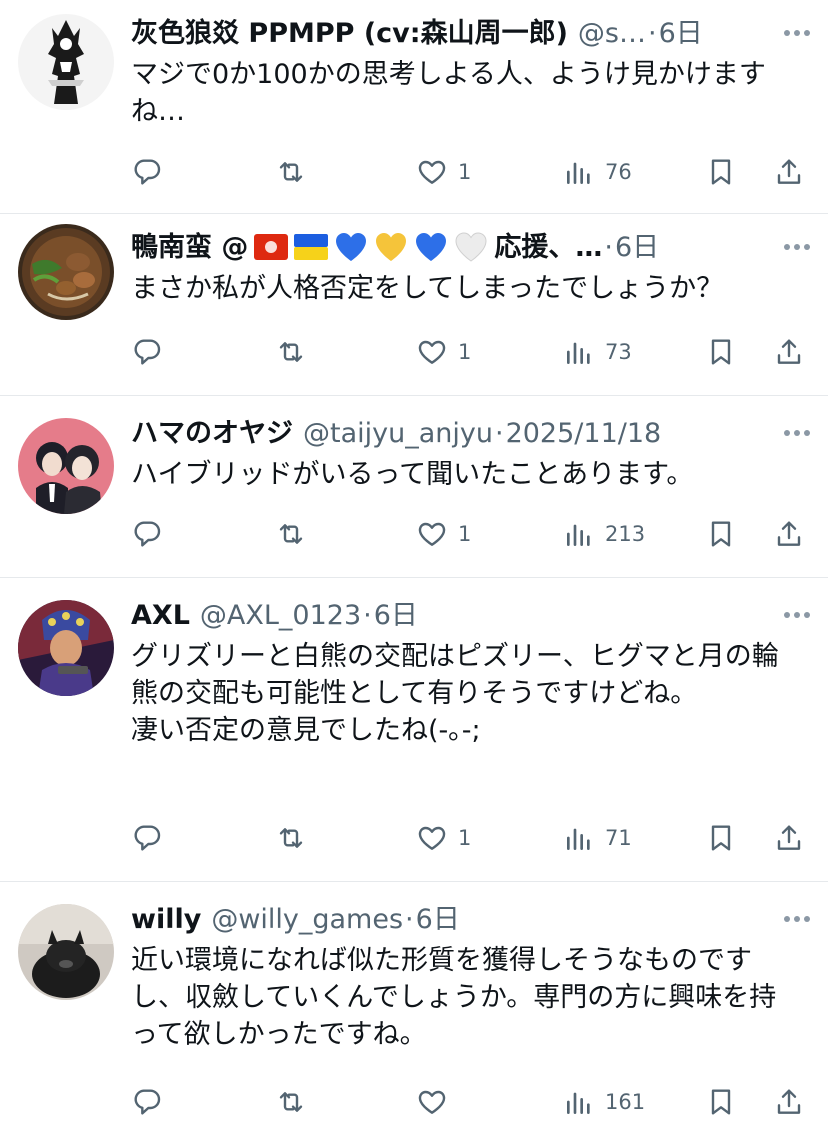  What do you see at coordinates (465, 838) in the screenshot?
I see `like-count: 1` at bounding box center [465, 838].